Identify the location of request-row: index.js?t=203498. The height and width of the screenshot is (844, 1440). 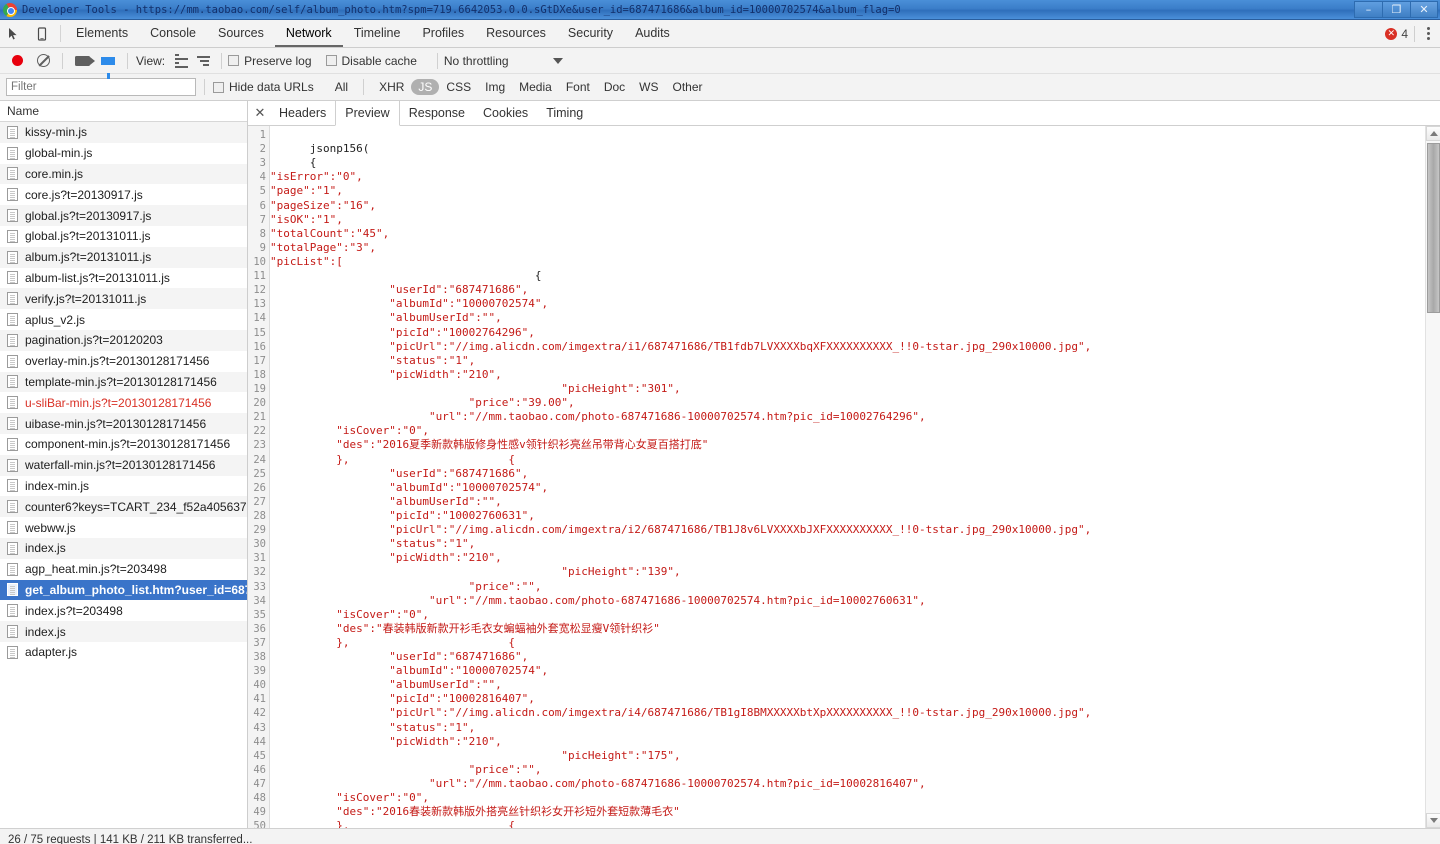
(123, 610).